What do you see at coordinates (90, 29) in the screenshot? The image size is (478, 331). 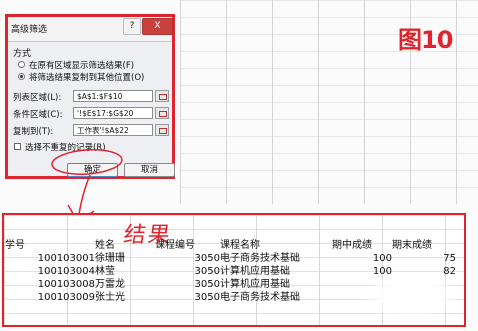 I see `dialog-titlebar: 高级筛选 ? X` at bounding box center [90, 29].